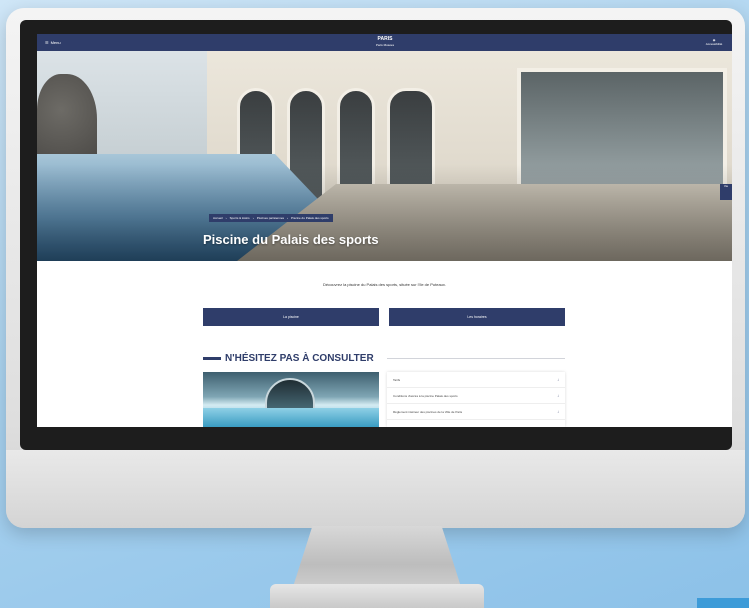 The width and height of the screenshot is (749, 608). I want to click on menu-icon: ☰, so click(47, 42).